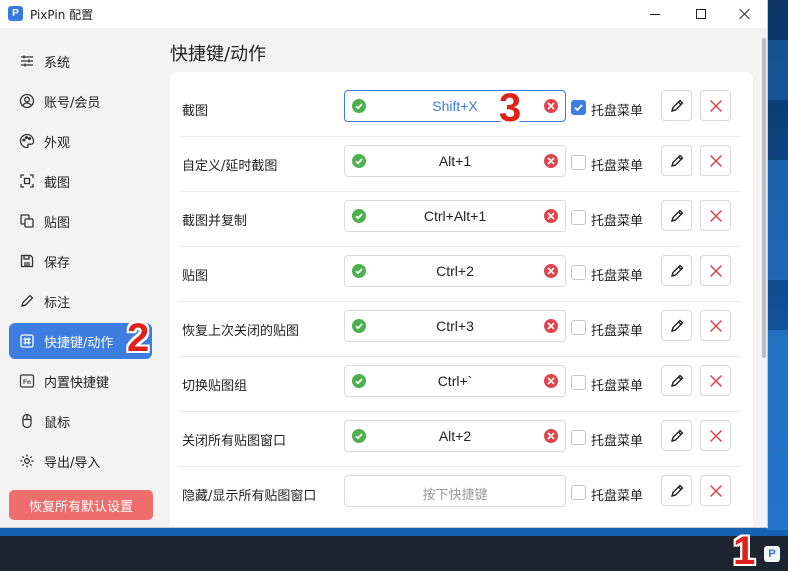 This screenshot has width=788, height=571. I want to click on hotkey-input: Ctrl+Alt+1, so click(455, 216).